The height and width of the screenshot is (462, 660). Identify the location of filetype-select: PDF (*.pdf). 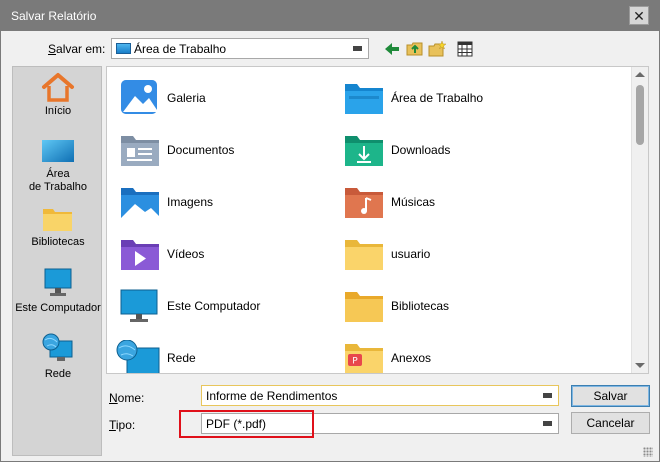
(380, 423).